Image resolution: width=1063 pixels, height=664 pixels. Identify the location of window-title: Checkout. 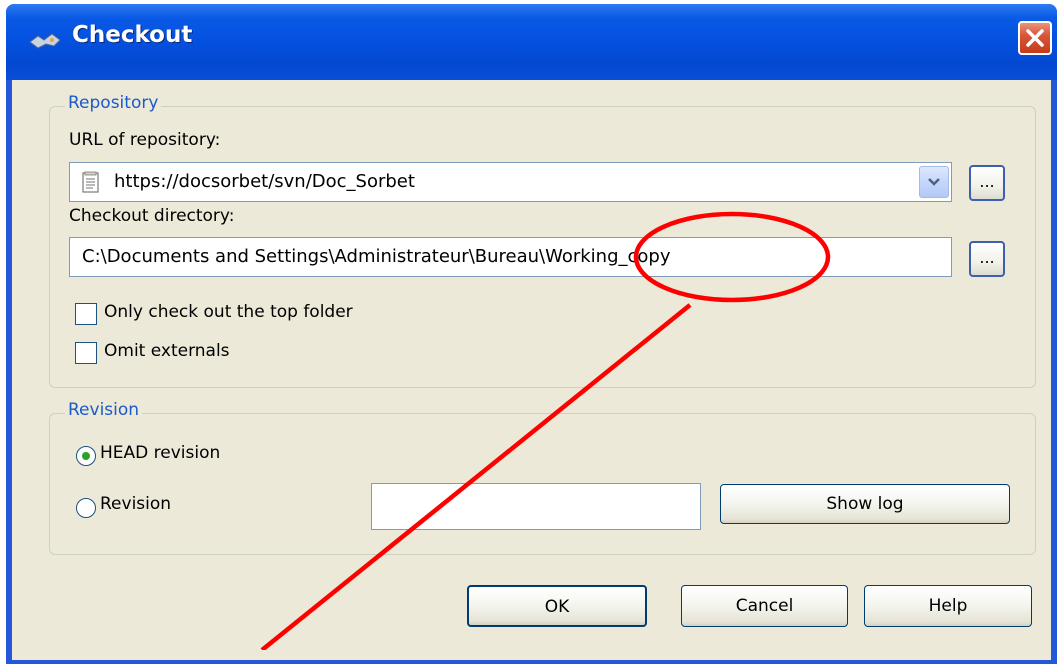
(132, 35).